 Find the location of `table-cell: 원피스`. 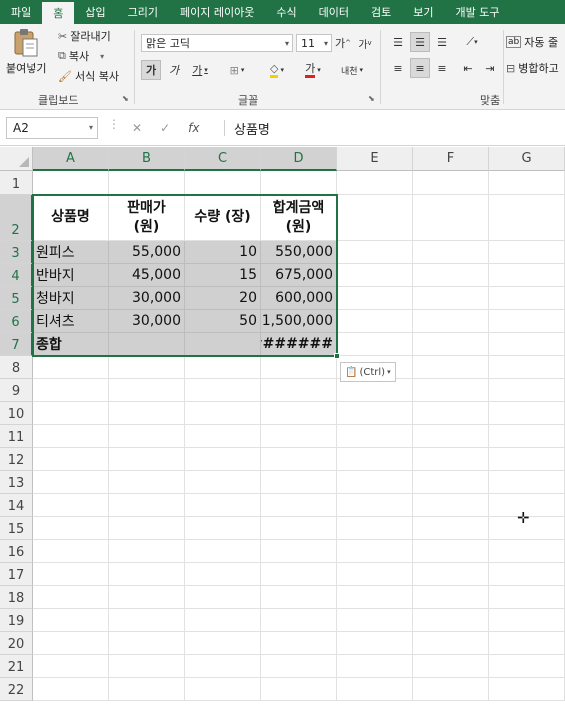

table-cell: 원피스 is located at coordinates (71, 252).